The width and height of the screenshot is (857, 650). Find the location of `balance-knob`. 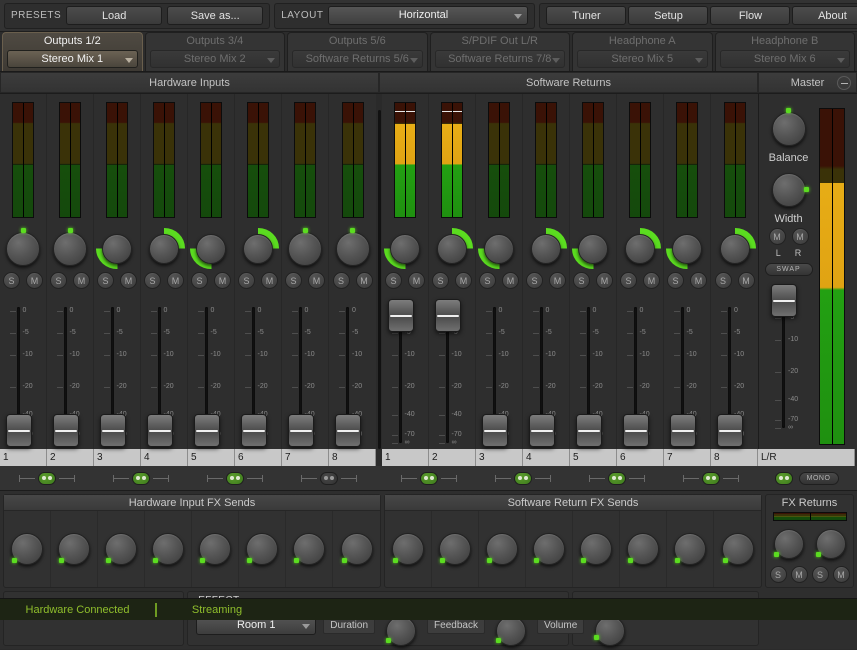

balance-knob is located at coordinates (789, 129).